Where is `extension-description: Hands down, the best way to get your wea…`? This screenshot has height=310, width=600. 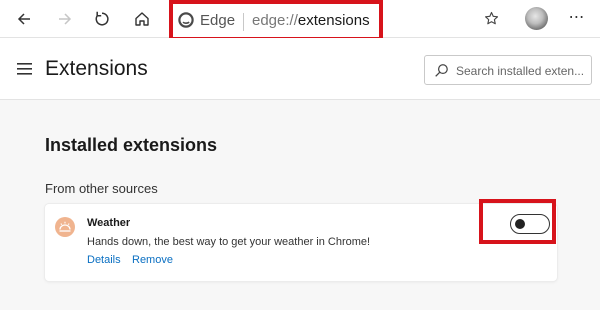 extension-description: Hands down, the best way to get your wea… is located at coordinates (229, 242).